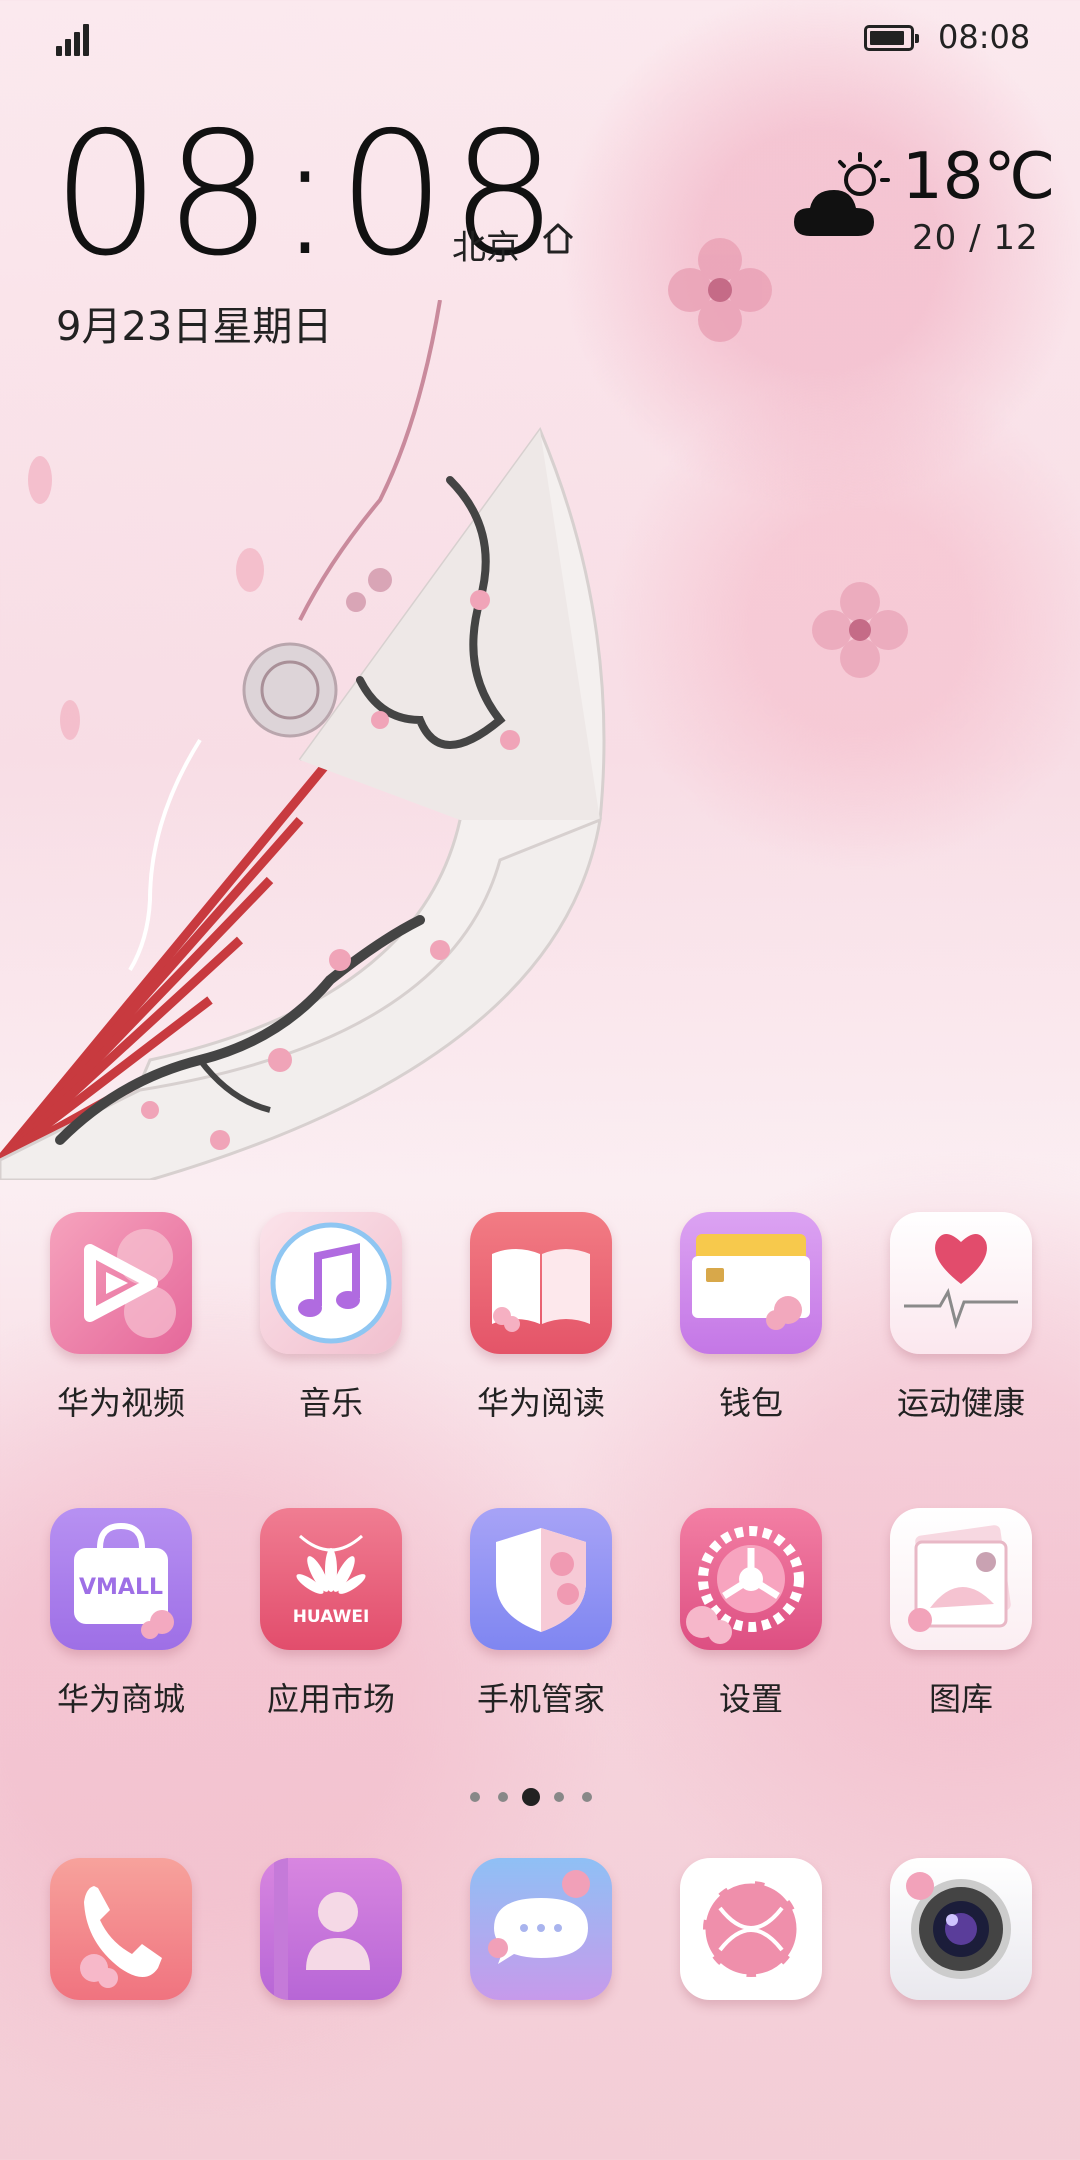 This screenshot has width=1080, height=2160. I want to click on video-play-icon, so click(121, 1283).